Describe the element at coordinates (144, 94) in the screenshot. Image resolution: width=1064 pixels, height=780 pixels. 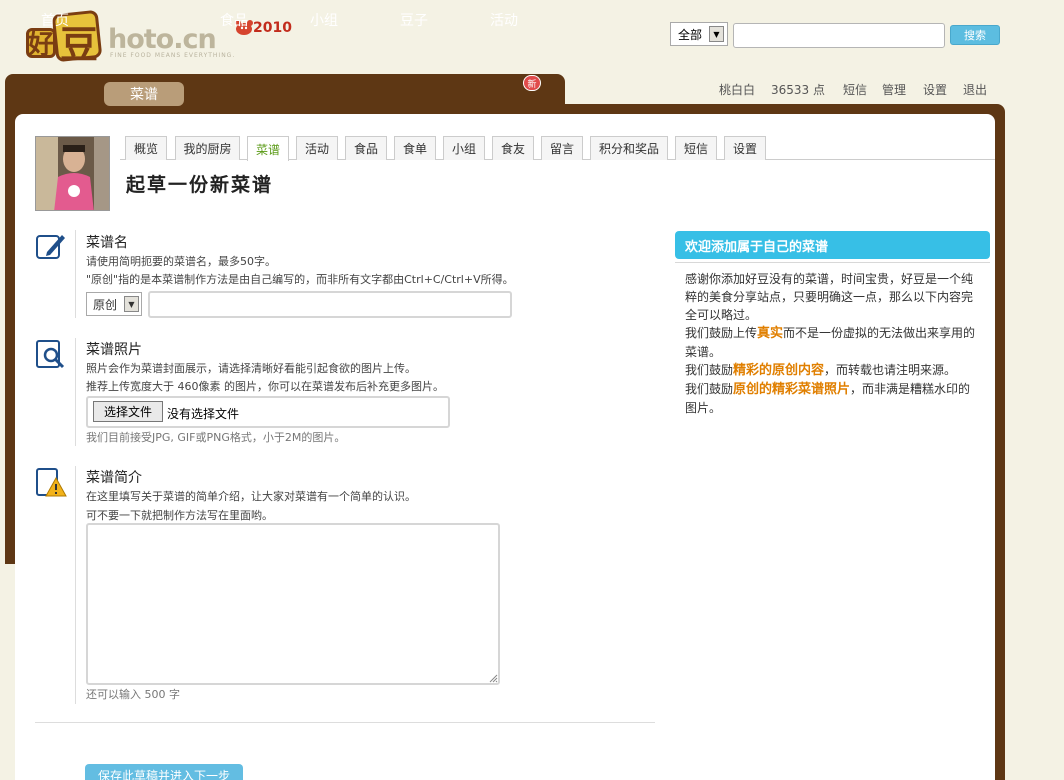
I see `nav-recipes: 菜谱` at that location.